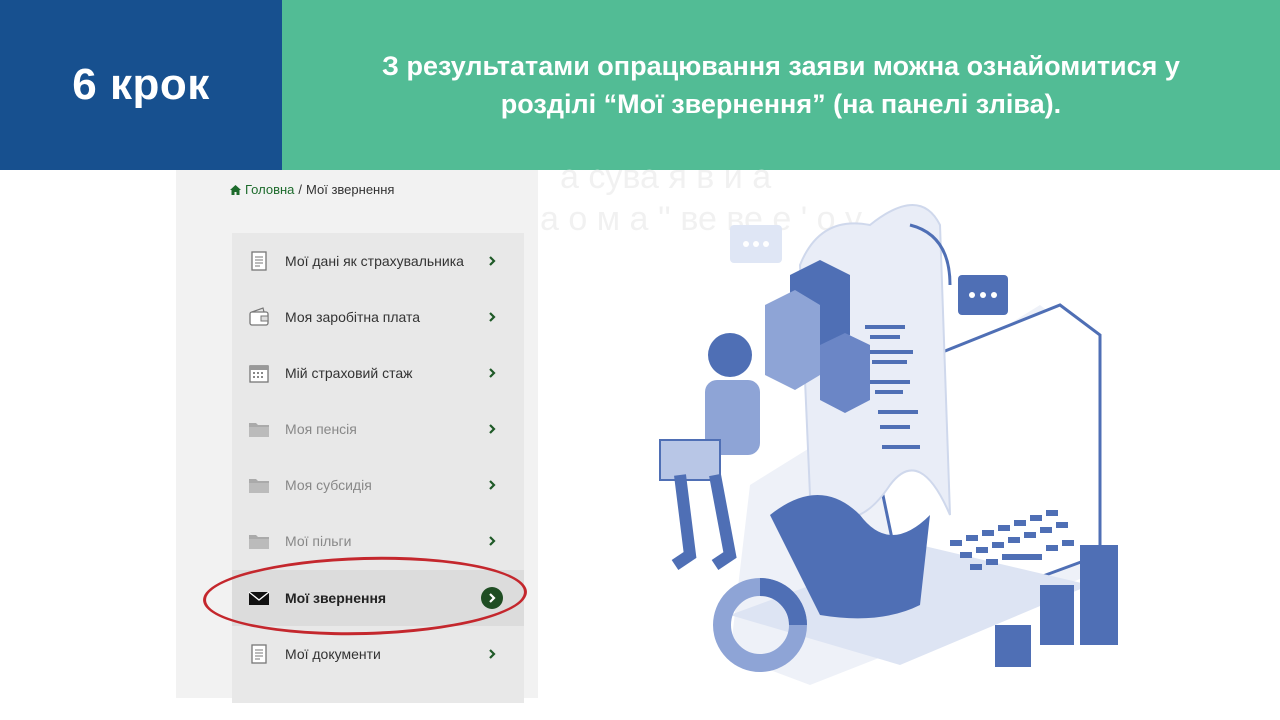 The width and height of the screenshot is (1280, 720). What do you see at coordinates (350, 189) in the screenshot?
I see `breadcrumb-current: Мої звернення` at bounding box center [350, 189].